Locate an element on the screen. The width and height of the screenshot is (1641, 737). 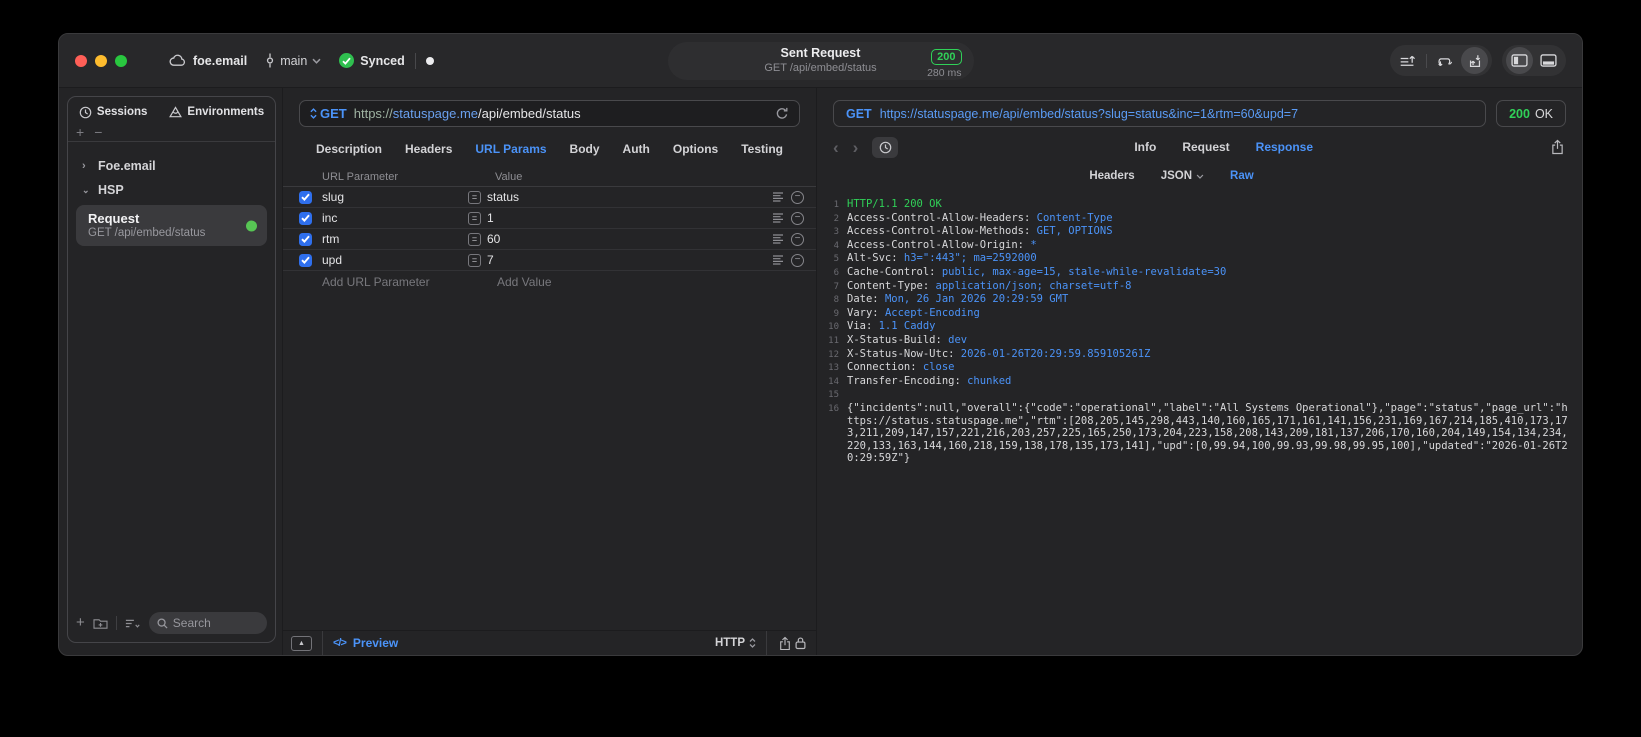
import-export-button is located at coordinates (1474, 60).